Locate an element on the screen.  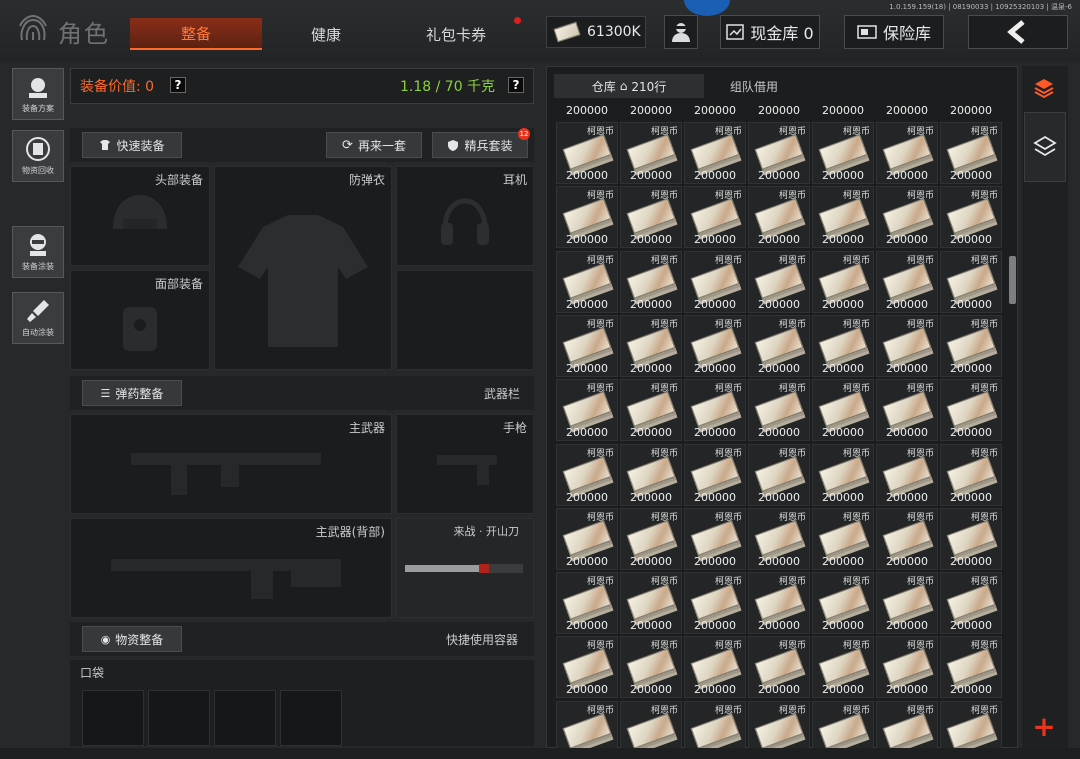
tab-health: 健康 is located at coordinates (326, 34).